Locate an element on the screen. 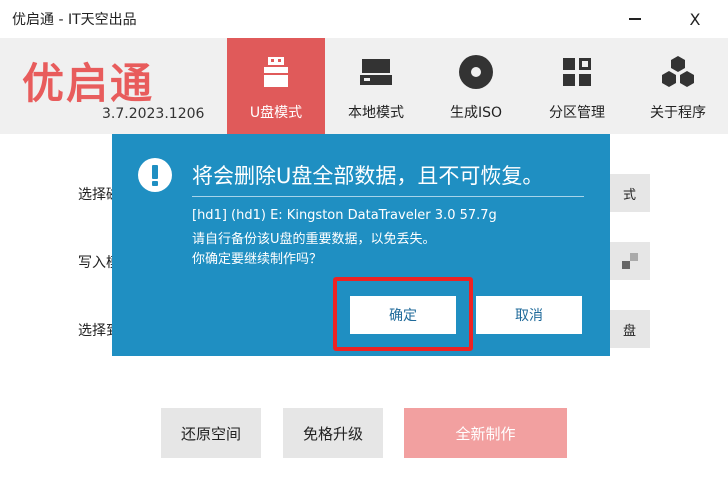  window-title: 优启通 - IT天空出品 is located at coordinates (74, 20).